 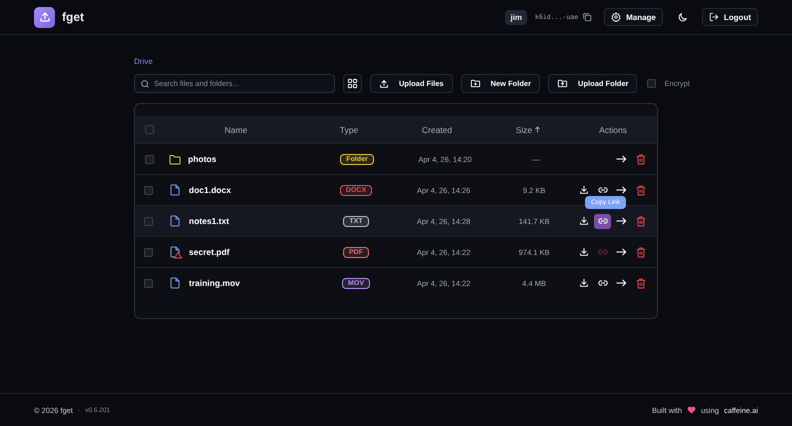 What do you see at coordinates (73, 17) in the screenshot?
I see `app-name: fget` at bounding box center [73, 17].